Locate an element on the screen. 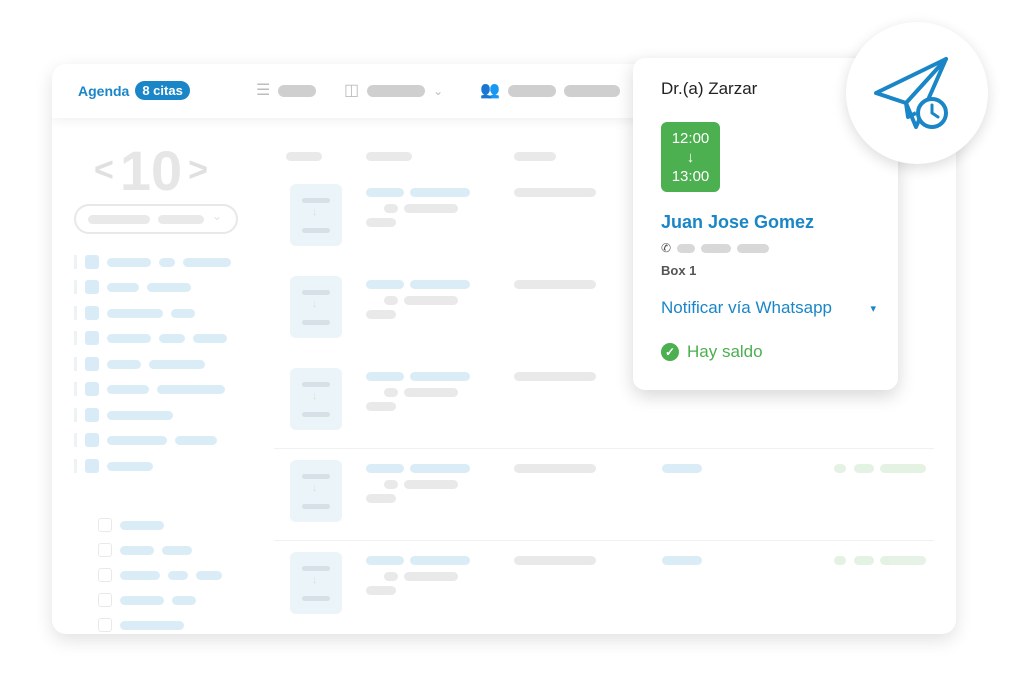 Image resolution: width=1010 pixels, height=694 pixels. room-label: Box 1 is located at coordinates (679, 270).